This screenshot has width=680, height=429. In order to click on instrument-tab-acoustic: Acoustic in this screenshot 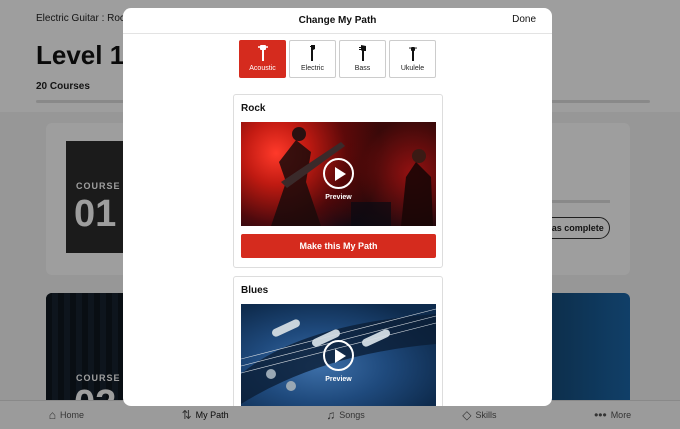, I will do `click(262, 59)`.